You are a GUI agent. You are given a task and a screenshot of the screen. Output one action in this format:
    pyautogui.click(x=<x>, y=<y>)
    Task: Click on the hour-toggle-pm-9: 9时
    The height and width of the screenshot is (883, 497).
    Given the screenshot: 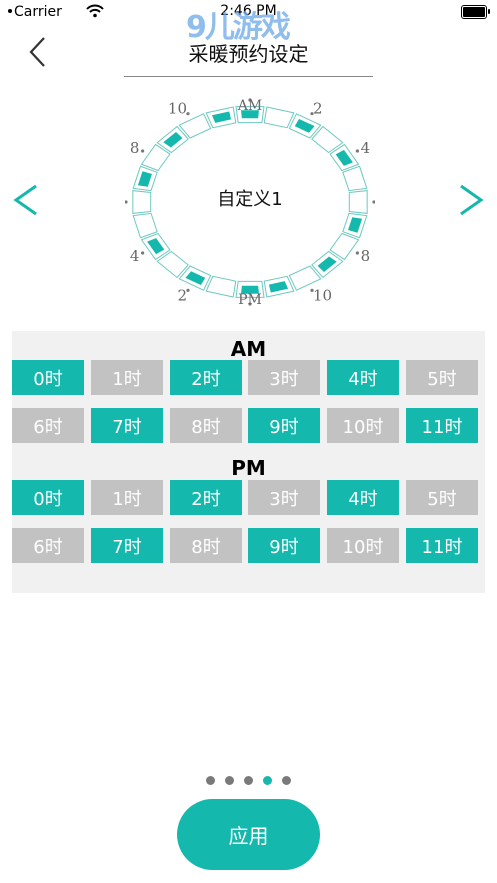 What is the action you would take?
    pyautogui.click(x=284, y=545)
    